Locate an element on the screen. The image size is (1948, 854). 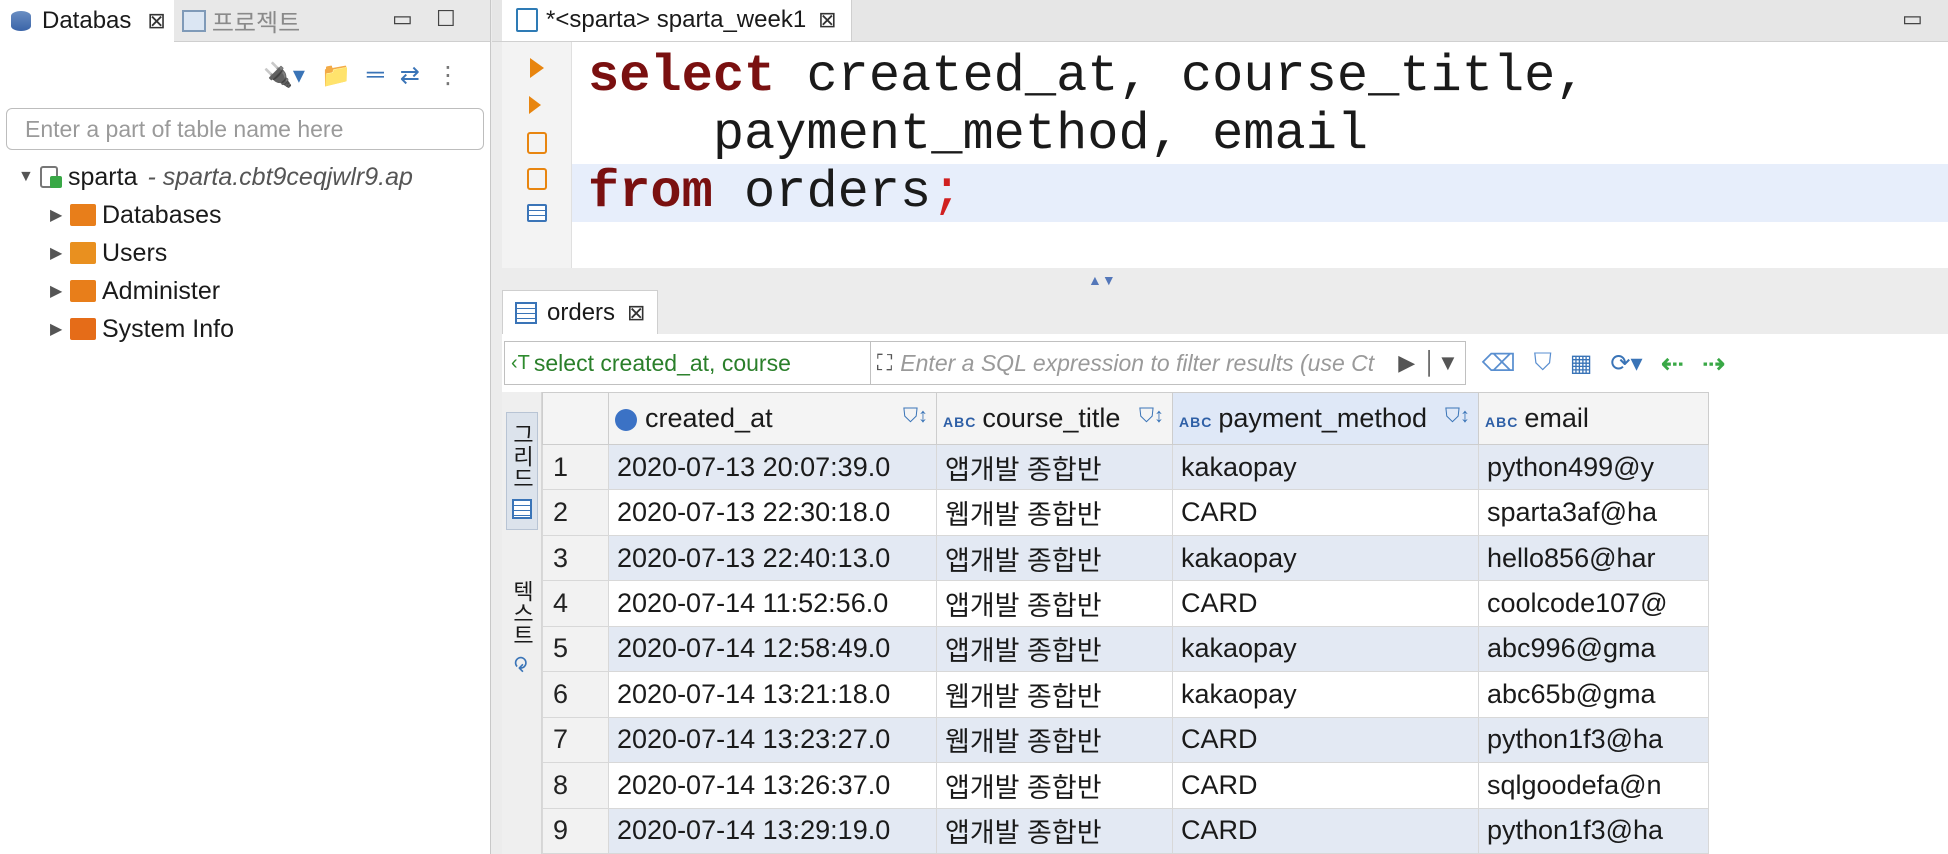
row-number-cell: 1 is located at coordinates (575, 467).